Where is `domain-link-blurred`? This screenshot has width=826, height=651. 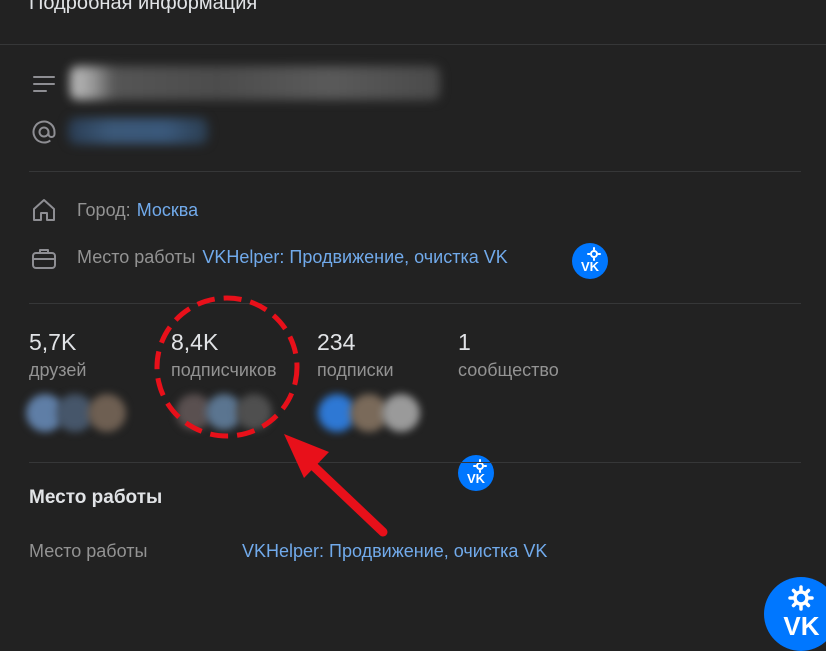 domain-link-blurred is located at coordinates (138, 131).